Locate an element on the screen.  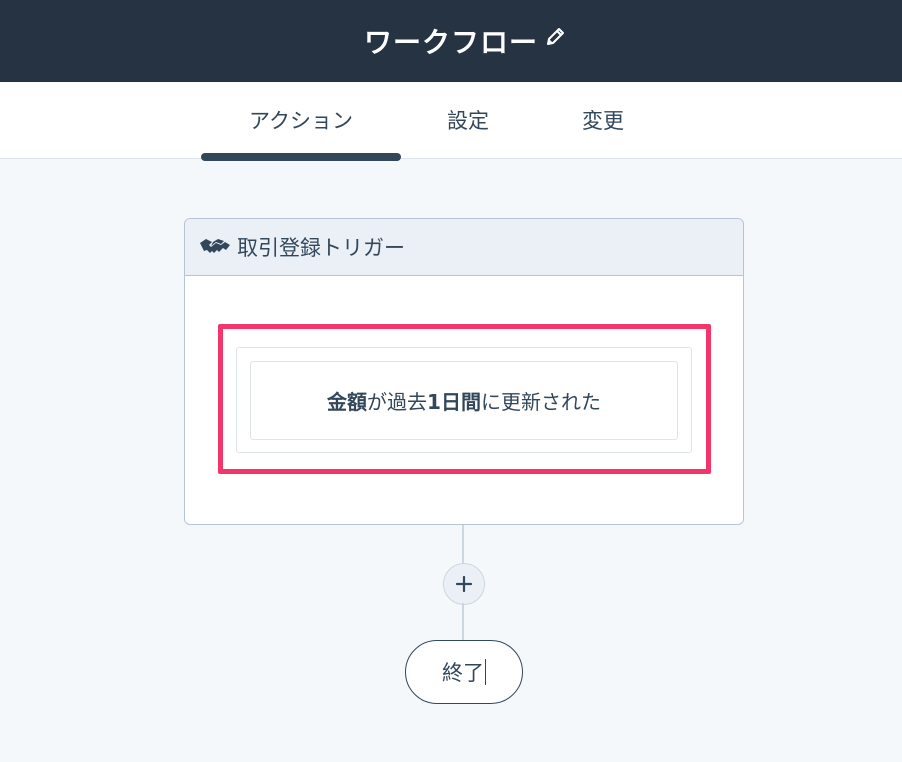
active-tab-indicator is located at coordinates (301, 157).